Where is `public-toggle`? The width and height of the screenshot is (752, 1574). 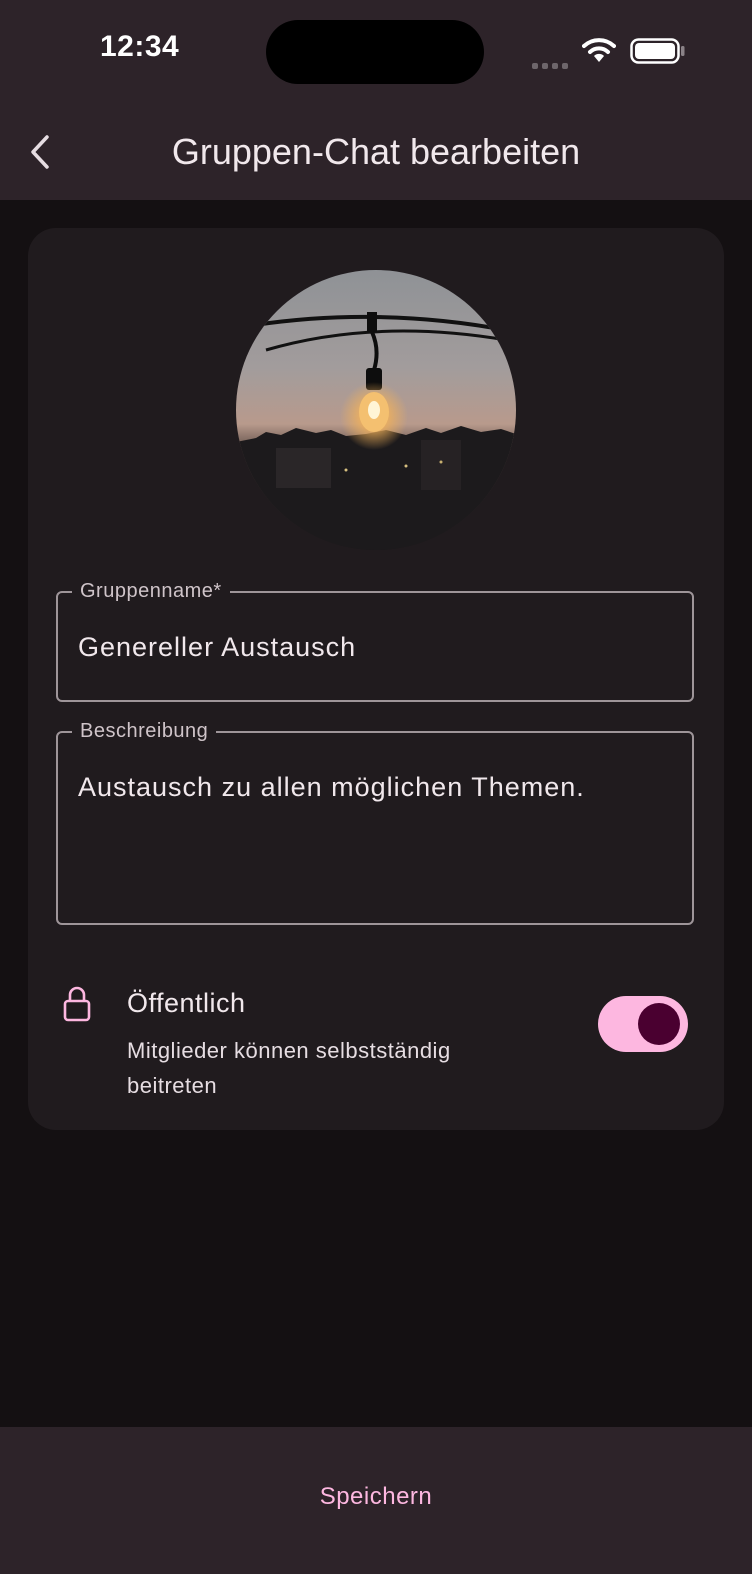
public-toggle is located at coordinates (643, 1024).